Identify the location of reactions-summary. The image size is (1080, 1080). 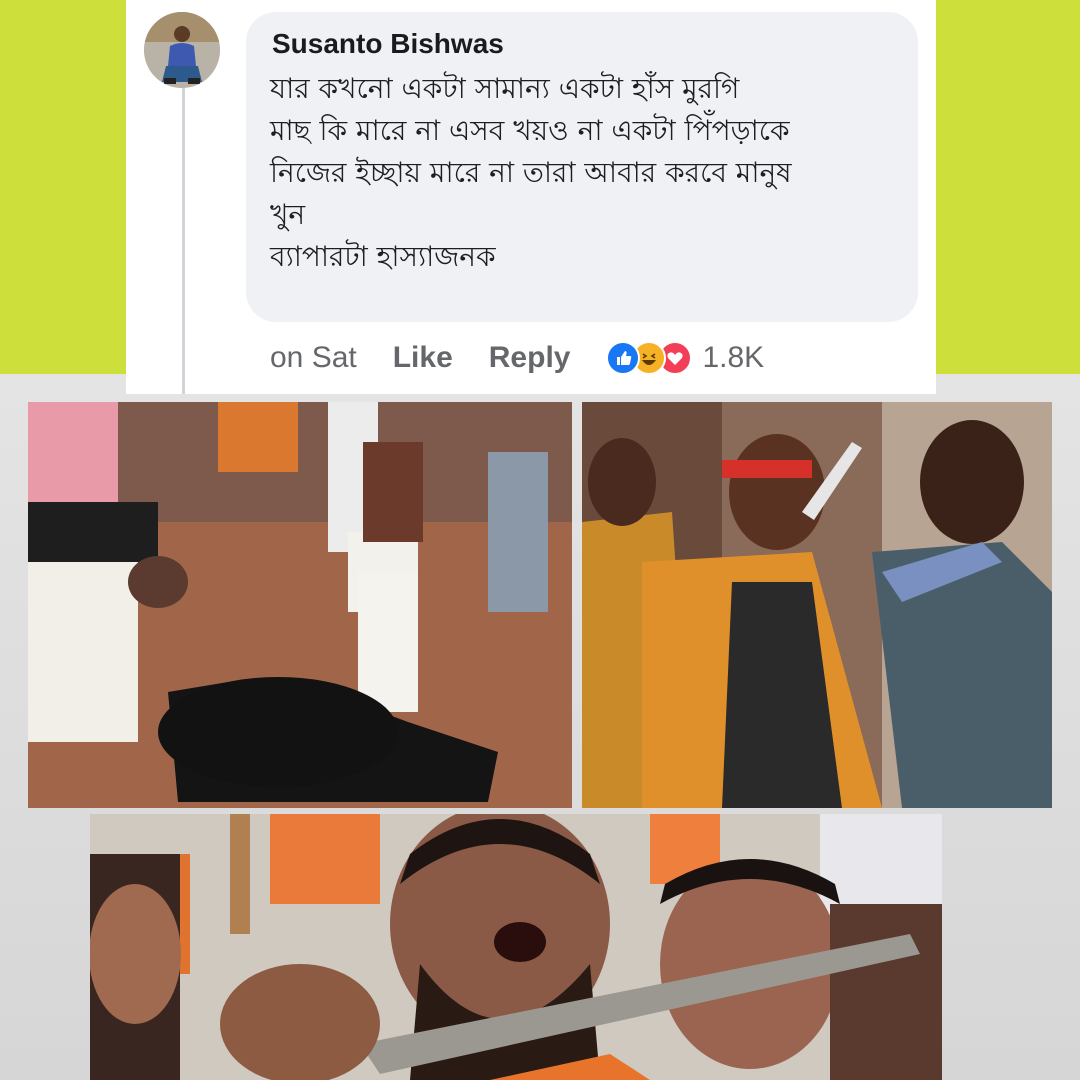
(649, 358).